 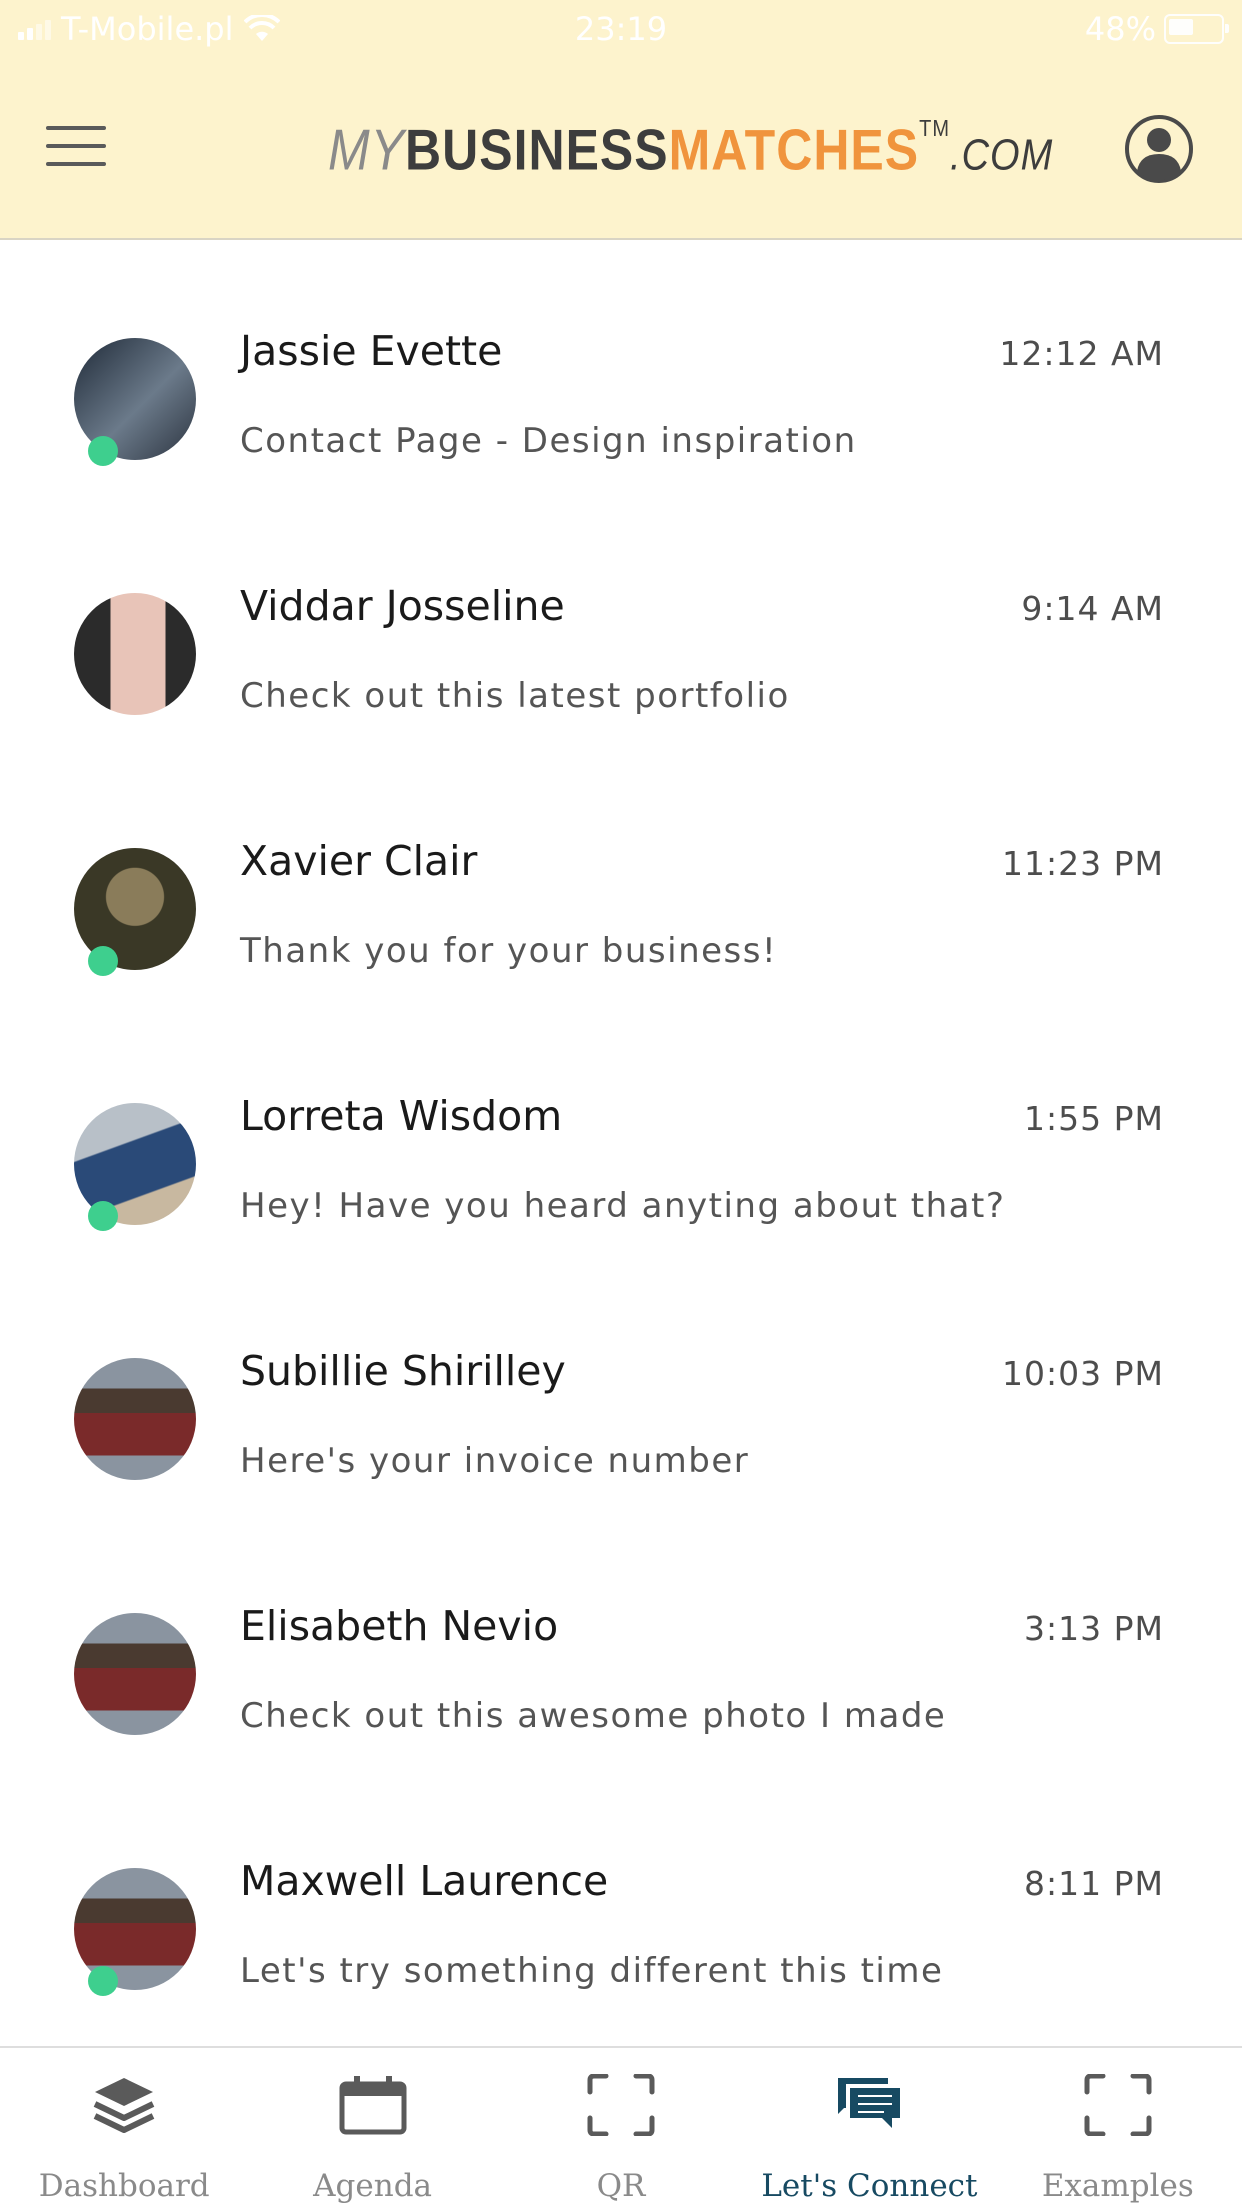 What do you see at coordinates (373, 2105) in the screenshot?
I see `calendar-icon` at bounding box center [373, 2105].